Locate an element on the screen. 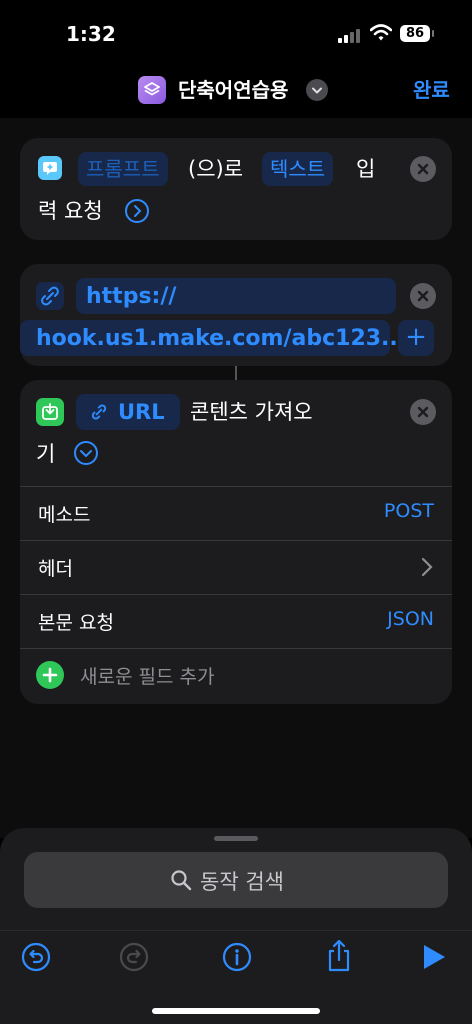 Image resolution: width=472 pixels, height=1024 pixels. add-url-button: + is located at coordinates (416, 338).